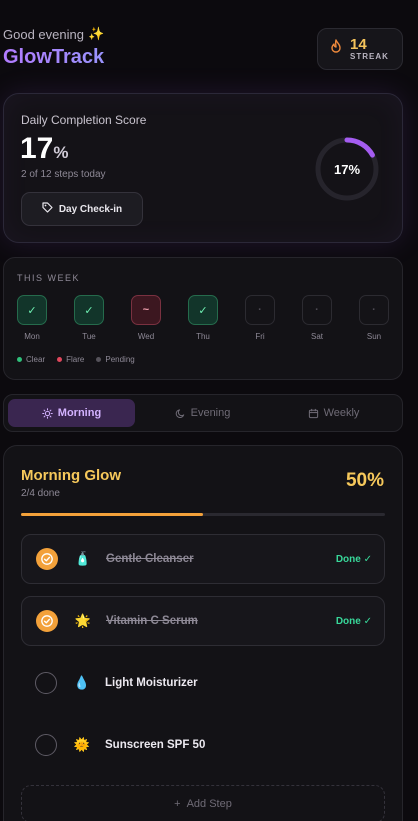 The width and height of the screenshot is (418, 821). I want to click on day-checkin-button: Day Check-in, so click(82, 209).